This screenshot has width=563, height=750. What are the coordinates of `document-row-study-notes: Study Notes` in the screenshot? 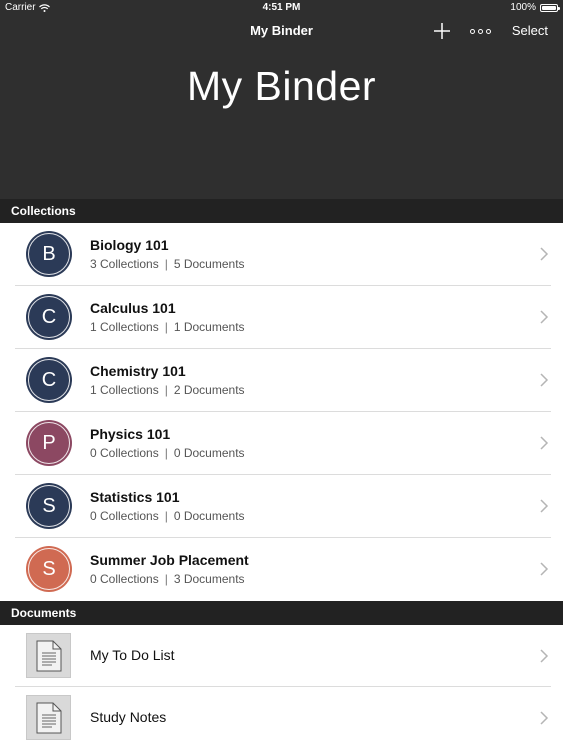 It's located at (281, 718).